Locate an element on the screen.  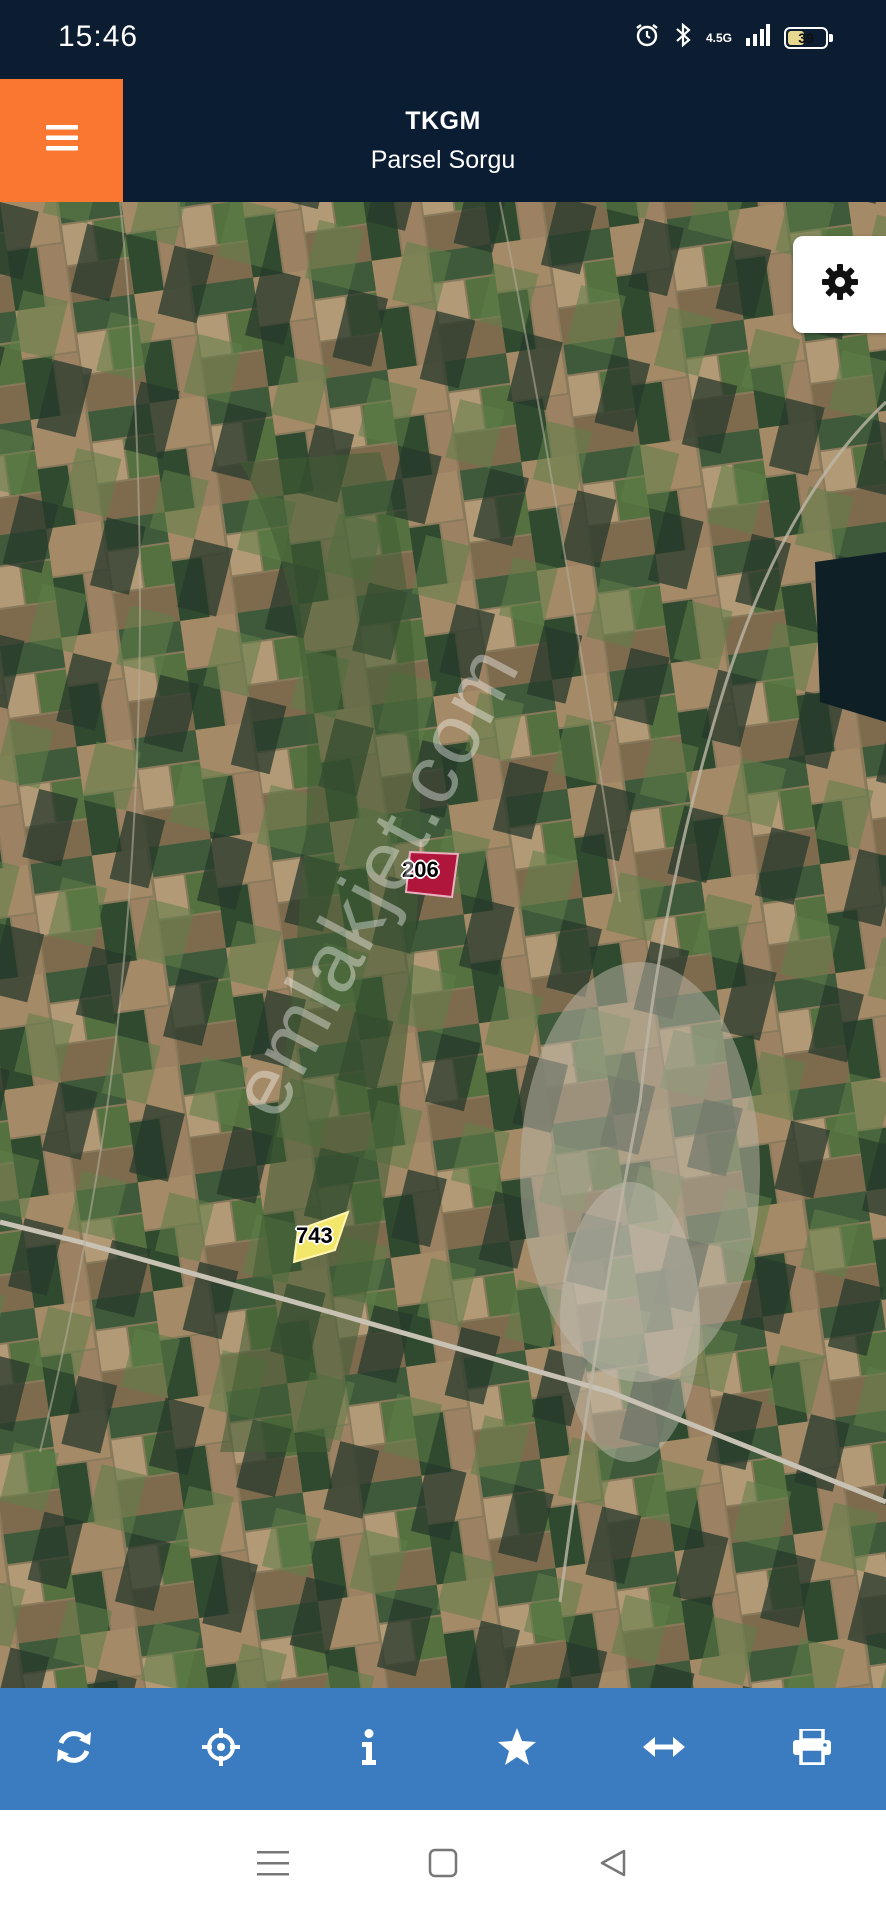
refresh-icon is located at coordinates (74, 1749).